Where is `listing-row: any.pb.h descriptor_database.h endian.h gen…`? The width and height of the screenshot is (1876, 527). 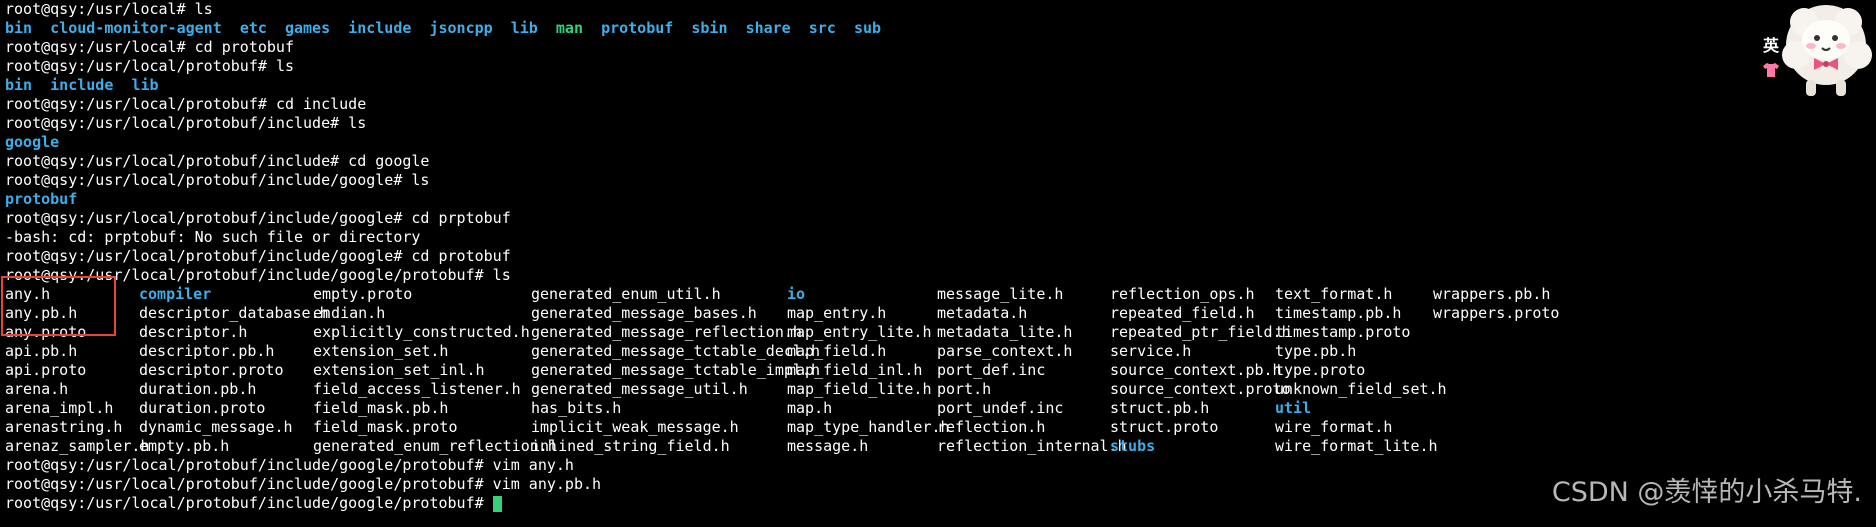
listing-row: any.pb.h descriptor_database.h endian.h gen… is located at coordinates (940, 313).